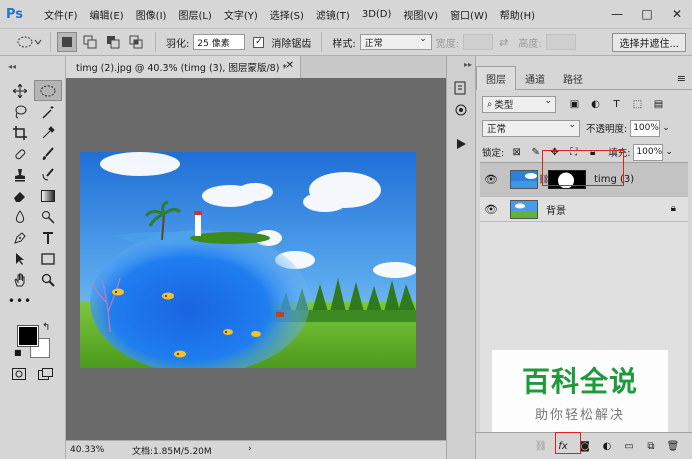  What do you see at coordinates (503, 42) in the screenshot?
I see `swap-dimensions-icon: ⇄` at bounding box center [503, 42].